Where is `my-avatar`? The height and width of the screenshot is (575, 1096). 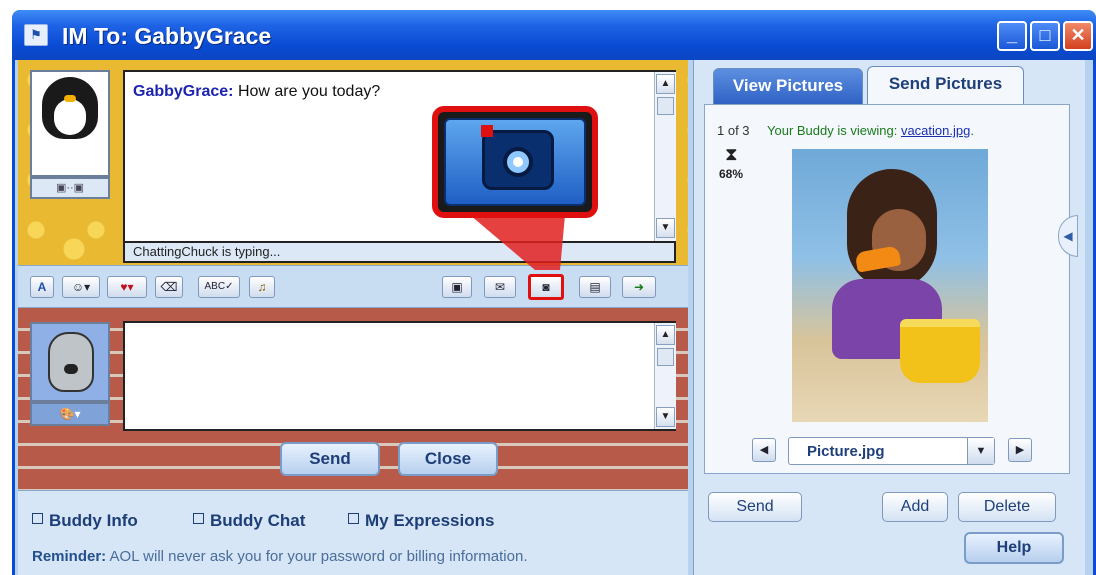
my-avatar is located at coordinates (70, 362).